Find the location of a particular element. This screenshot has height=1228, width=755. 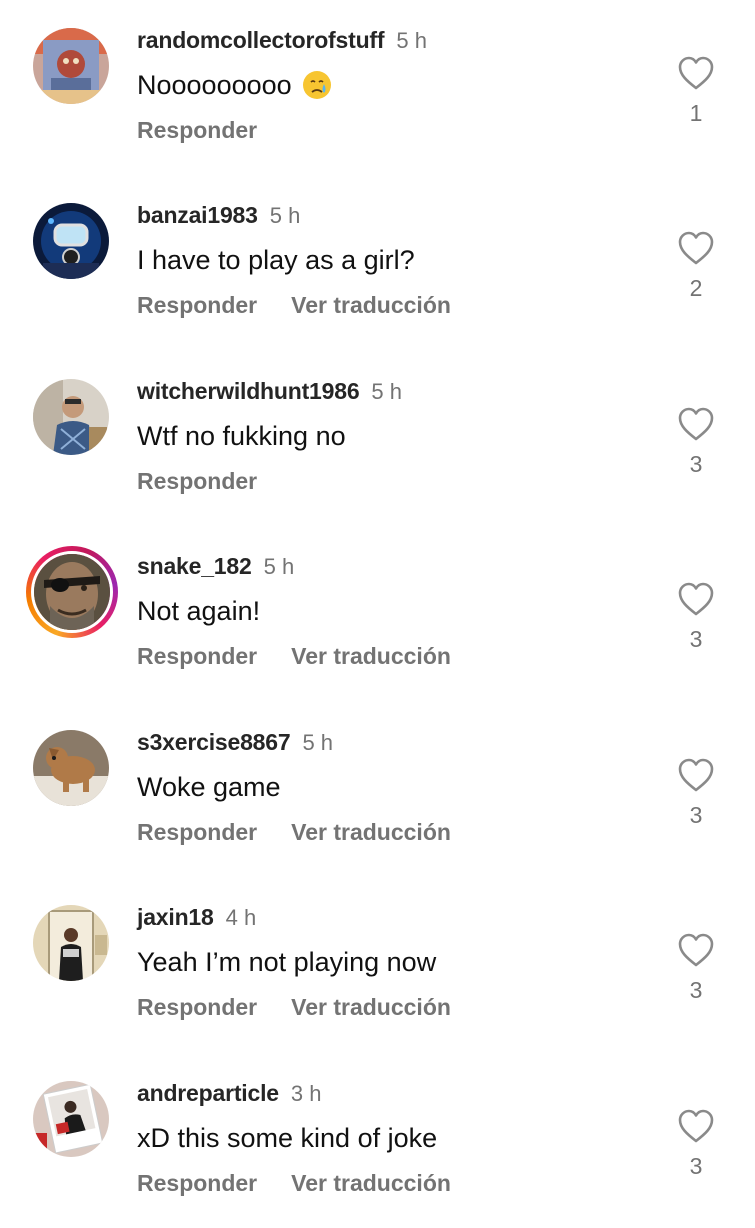

timestamp: 3 h is located at coordinates (306, 1093).